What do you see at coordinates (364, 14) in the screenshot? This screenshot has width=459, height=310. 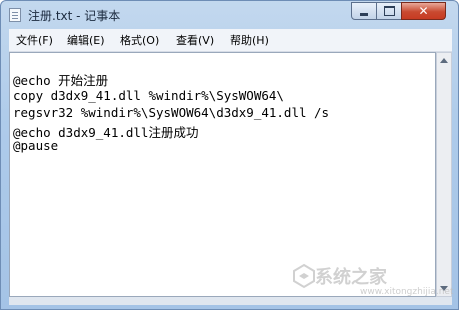 I see `minimize-icon` at bounding box center [364, 14].